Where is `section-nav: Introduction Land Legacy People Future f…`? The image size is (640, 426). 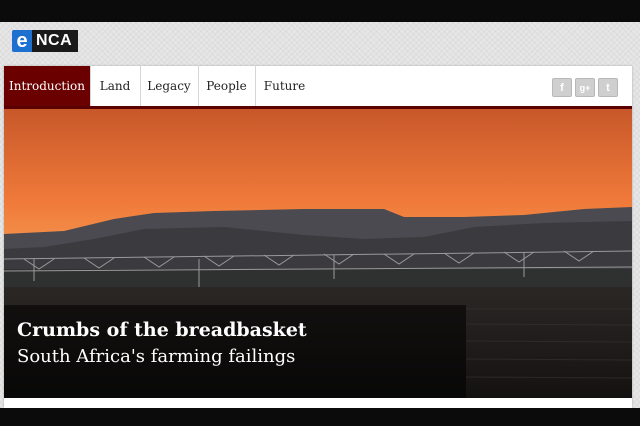 section-nav: Introduction Land Legacy People Future f… is located at coordinates (318, 87).